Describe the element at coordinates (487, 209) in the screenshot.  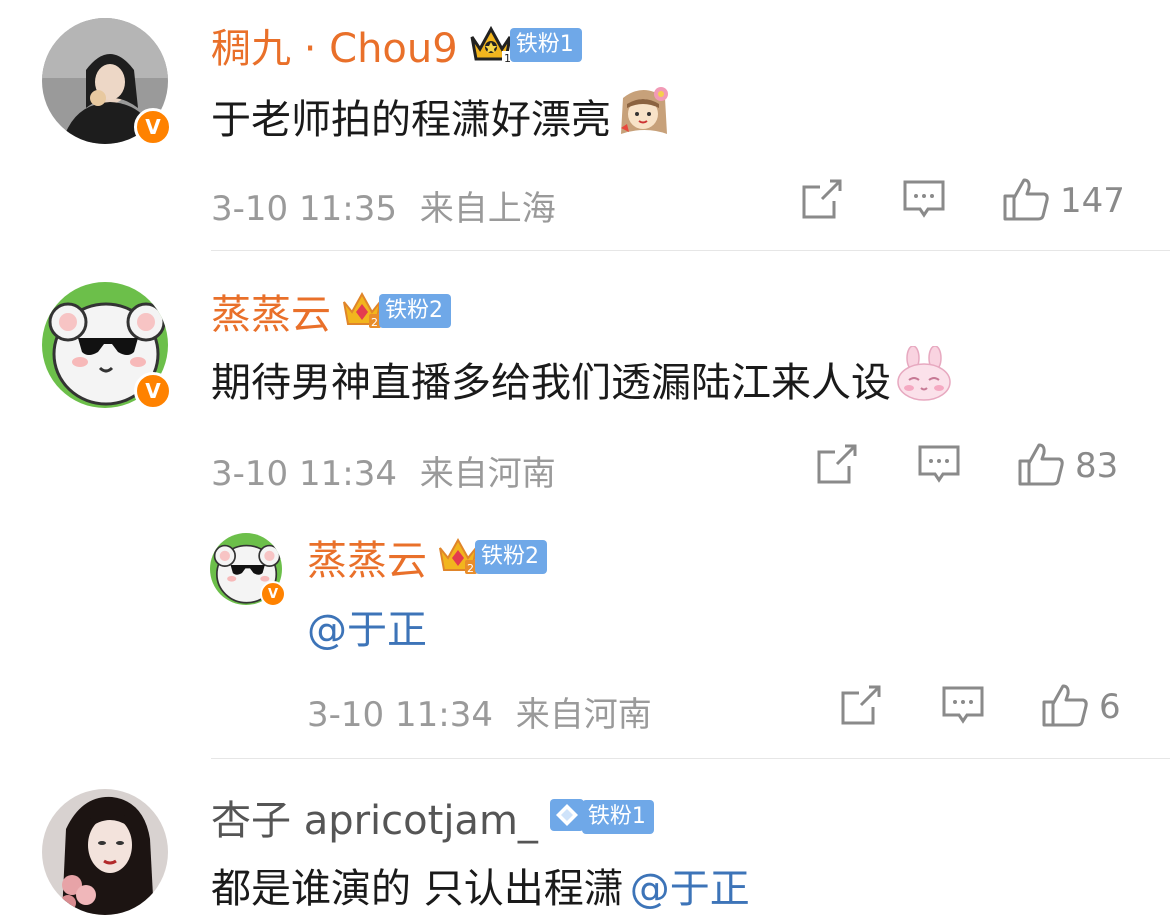
I see `comment-location: 来自上海` at that location.